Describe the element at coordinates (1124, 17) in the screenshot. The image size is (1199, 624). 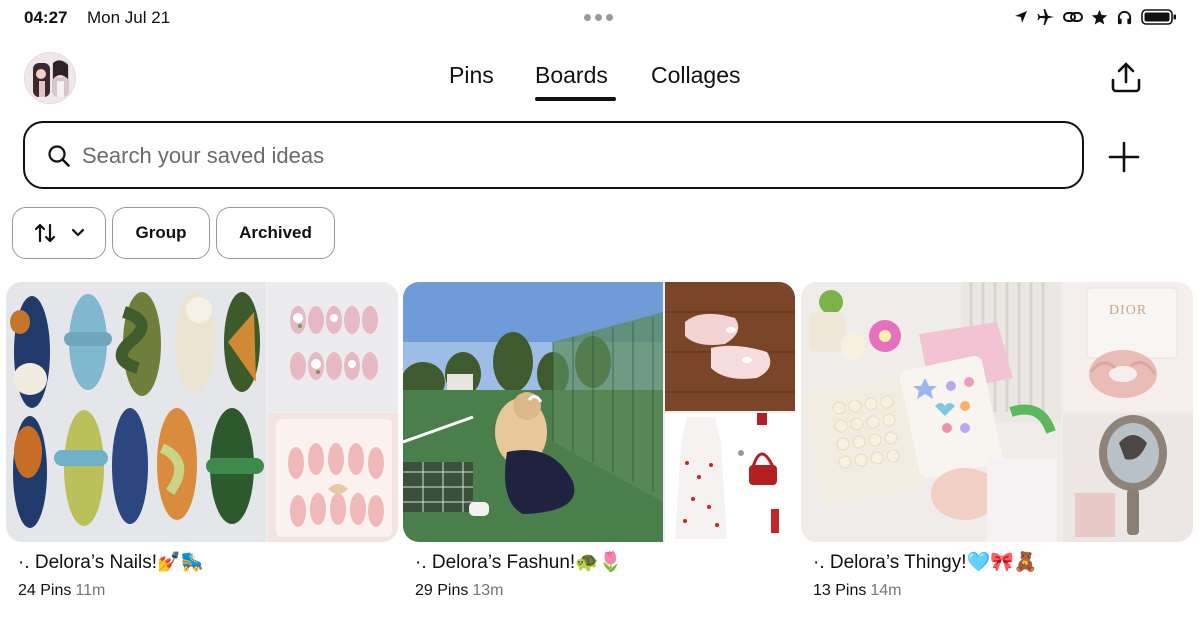
I see `headphones-icon` at that location.